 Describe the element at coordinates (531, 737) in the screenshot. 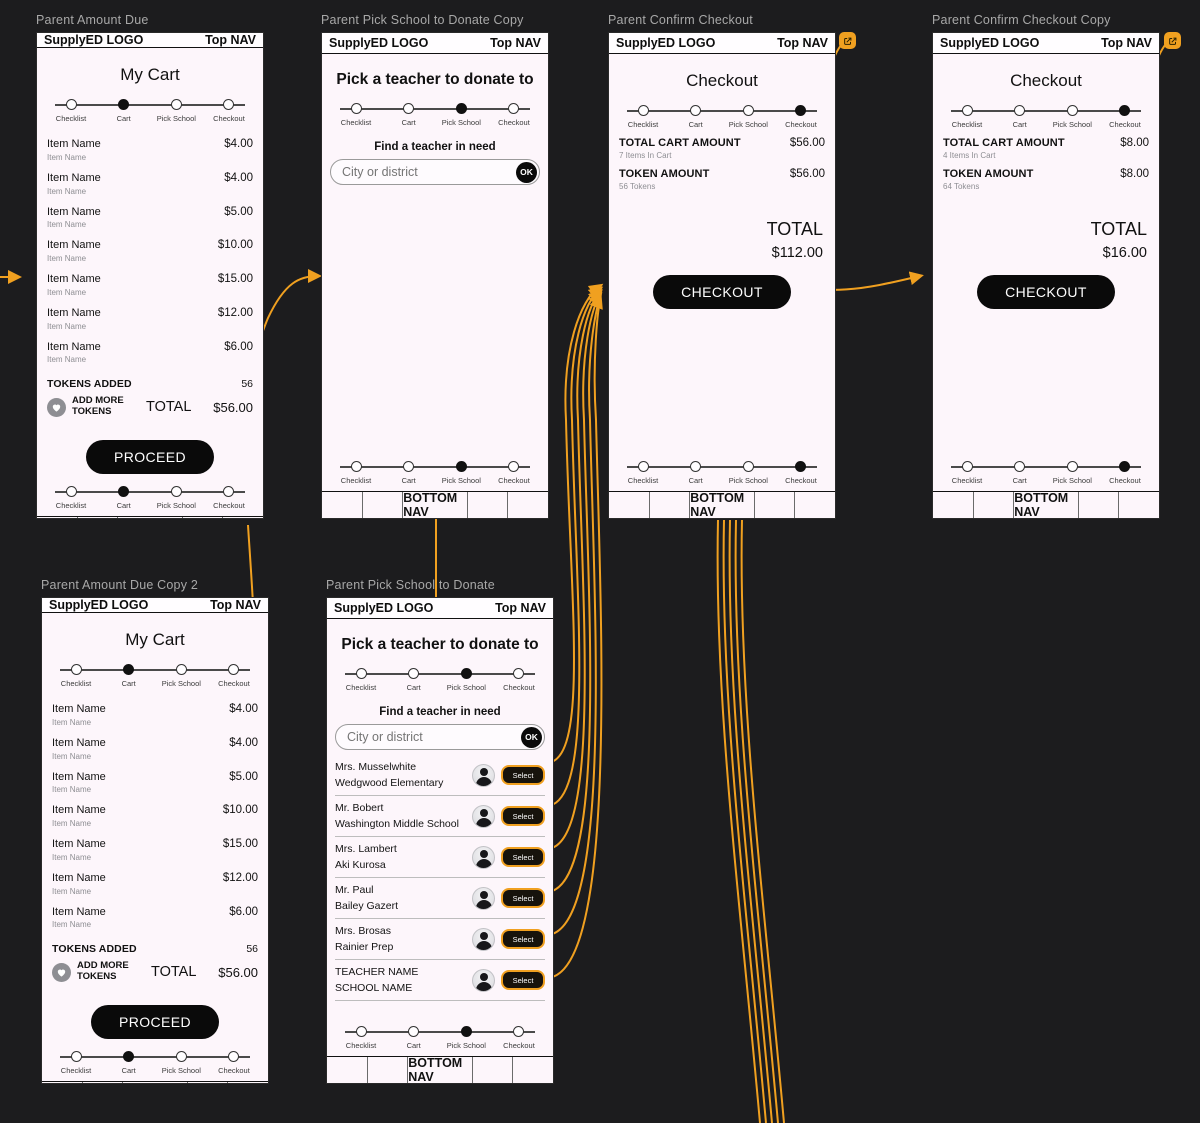

I see `ok-button: OK` at that location.